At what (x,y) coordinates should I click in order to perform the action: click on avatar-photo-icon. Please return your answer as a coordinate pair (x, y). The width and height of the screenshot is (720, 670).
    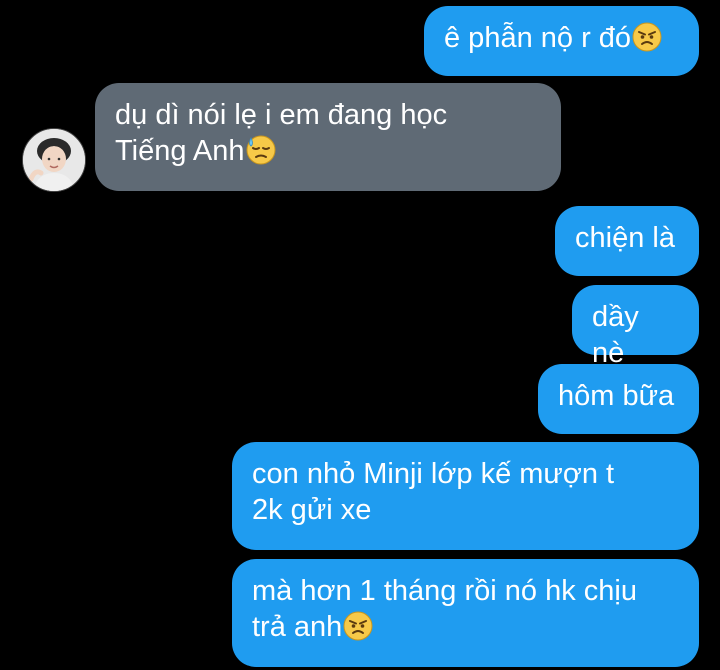
    Looking at the image, I should click on (54, 160).